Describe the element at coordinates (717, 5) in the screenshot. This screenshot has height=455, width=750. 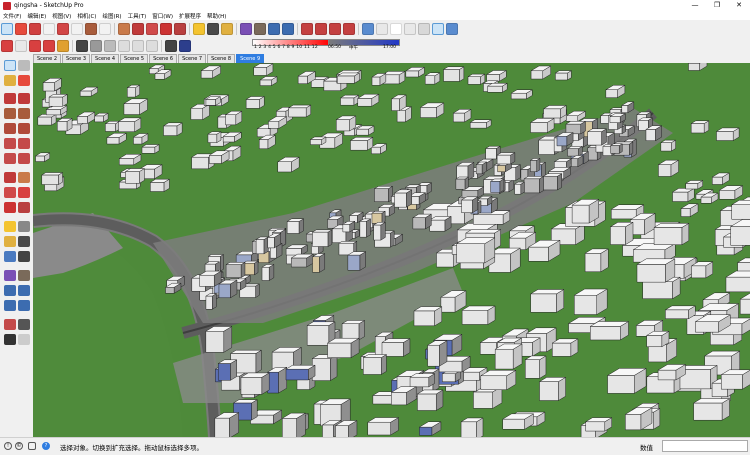
I see `restore-button: ❐` at that location.